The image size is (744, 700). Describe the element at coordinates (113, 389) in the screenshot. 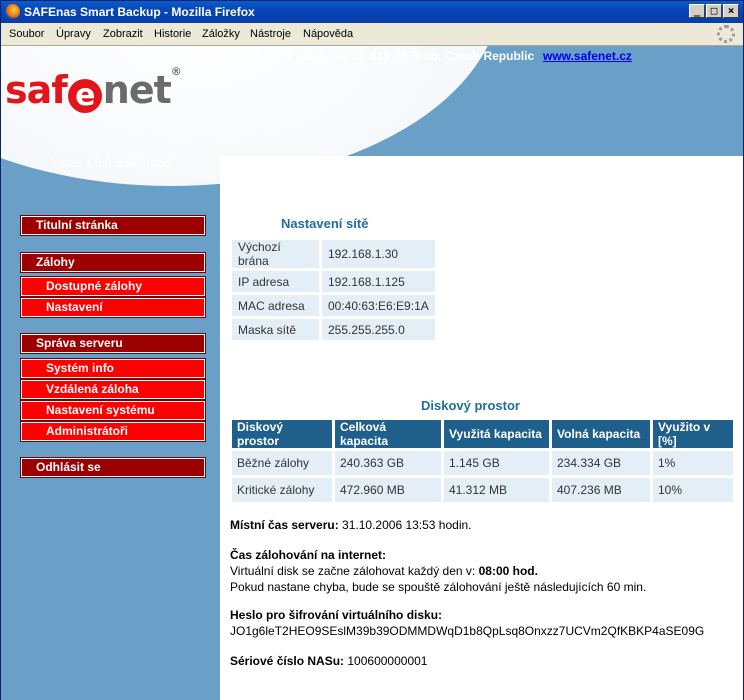

I see `nav-remote-backup: Vzdálená záloha` at that location.